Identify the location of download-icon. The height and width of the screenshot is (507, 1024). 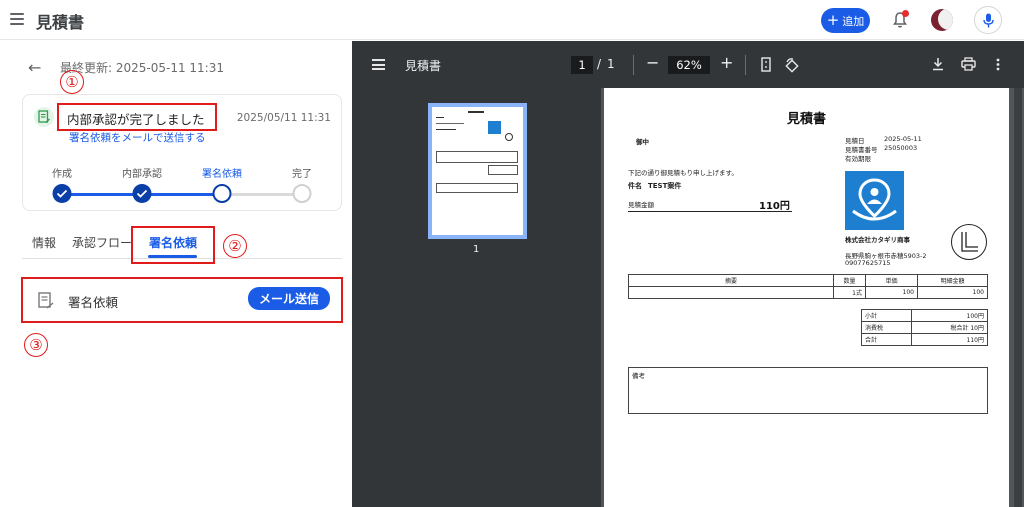
(938, 64).